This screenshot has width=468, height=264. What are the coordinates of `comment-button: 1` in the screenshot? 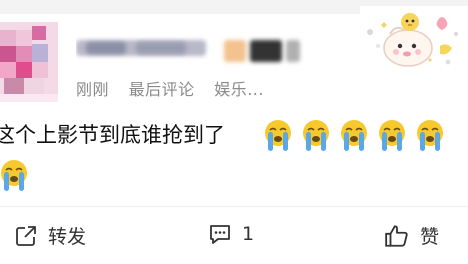 It's located at (231, 234).